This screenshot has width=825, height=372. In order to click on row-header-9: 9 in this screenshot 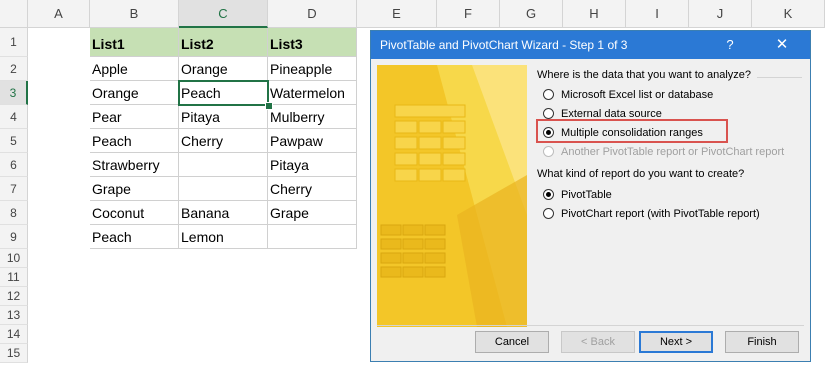, I will do `click(14, 237)`.